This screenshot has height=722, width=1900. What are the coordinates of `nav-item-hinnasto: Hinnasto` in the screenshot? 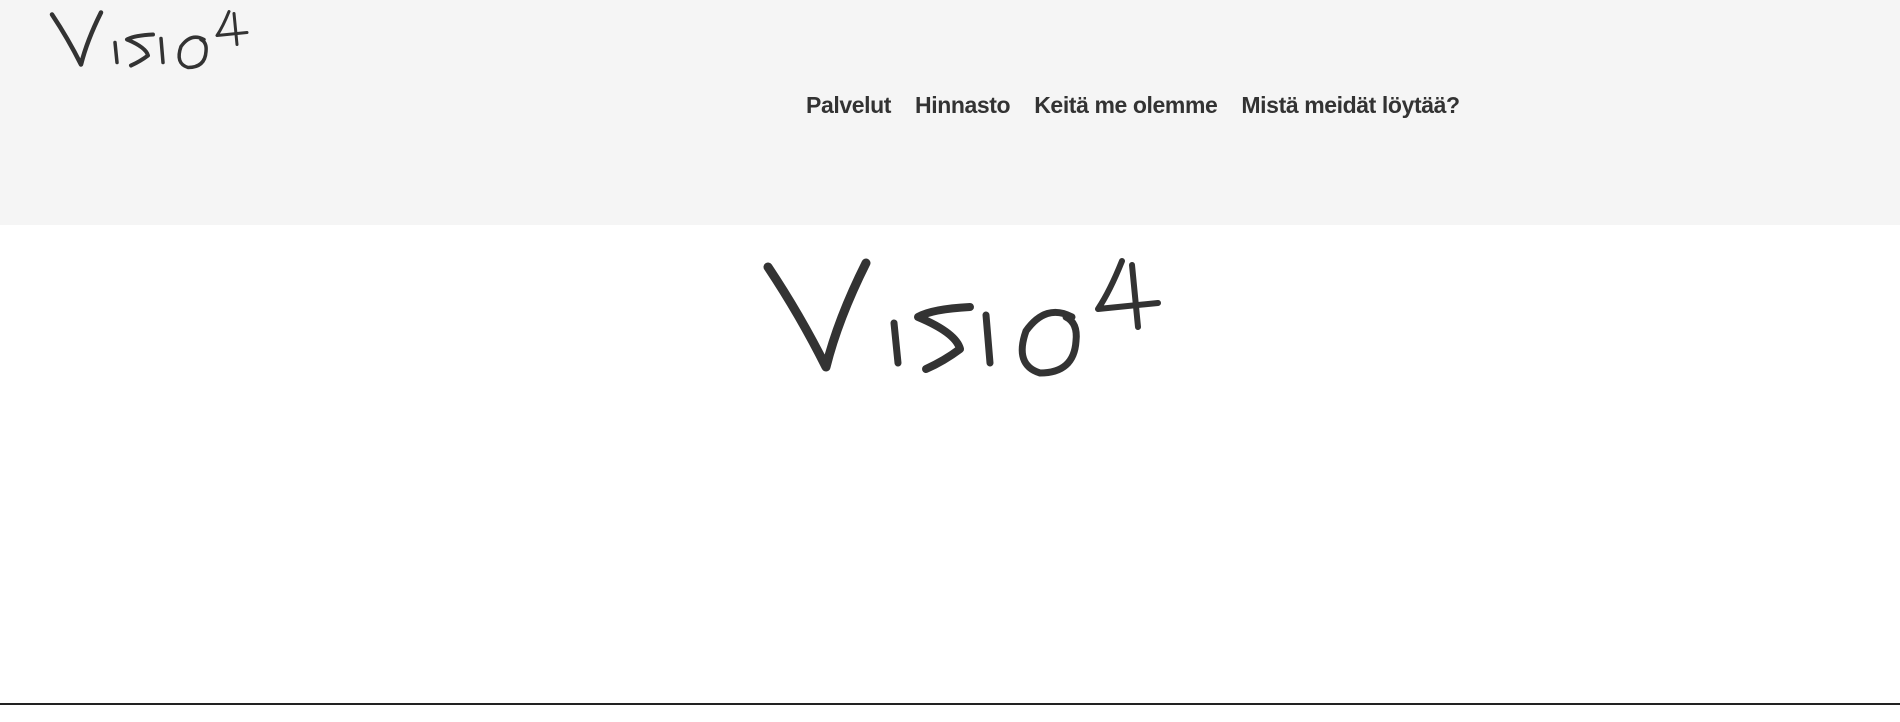 It's located at (962, 105).